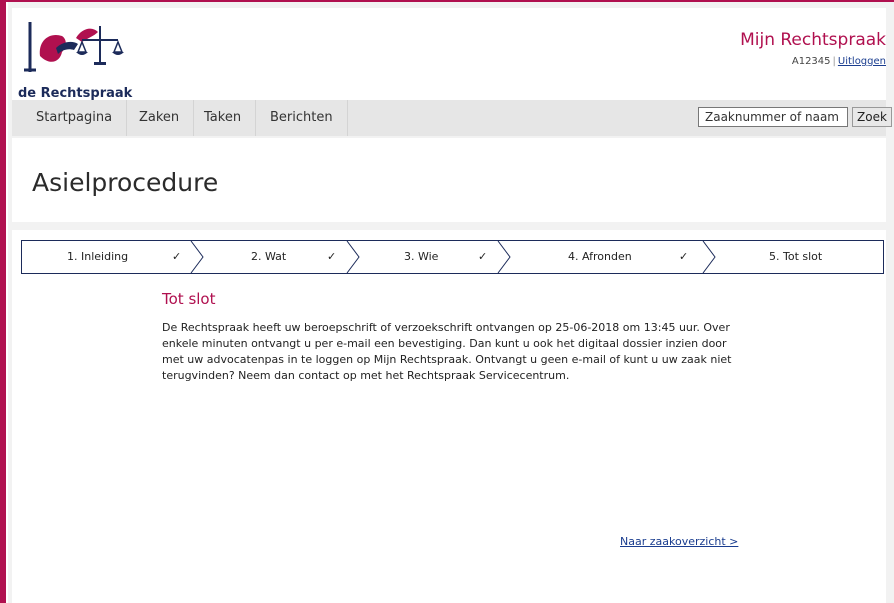  Describe the element at coordinates (74, 47) in the screenshot. I see `justice-logo-icon` at that location.